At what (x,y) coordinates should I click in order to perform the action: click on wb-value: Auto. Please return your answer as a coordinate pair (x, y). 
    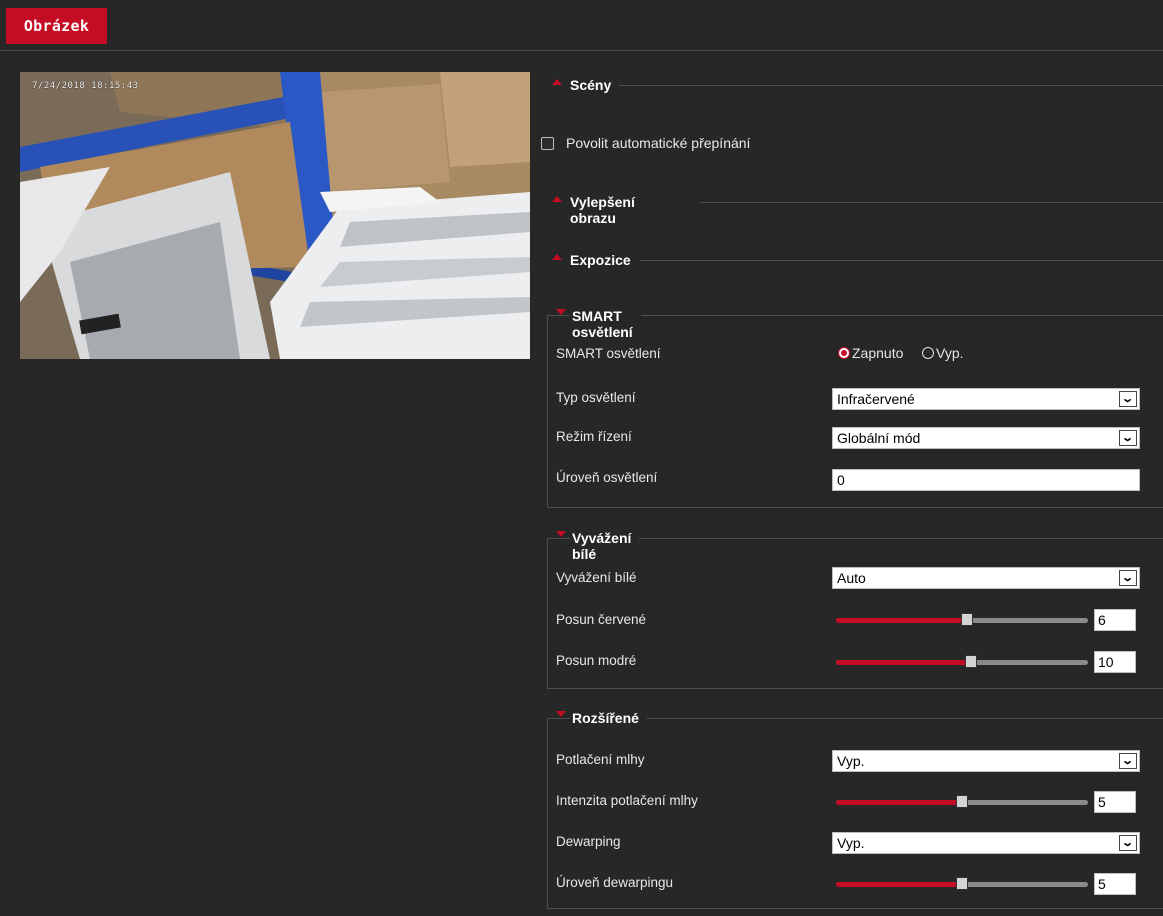
    Looking at the image, I should click on (851, 578).